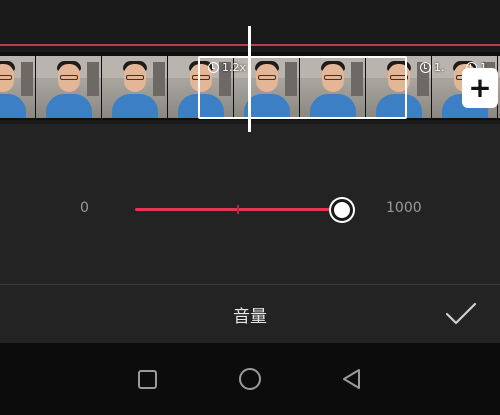  Describe the element at coordinates (84, 208) in the screenshot. I see `volume-min-label: 0` at that location.